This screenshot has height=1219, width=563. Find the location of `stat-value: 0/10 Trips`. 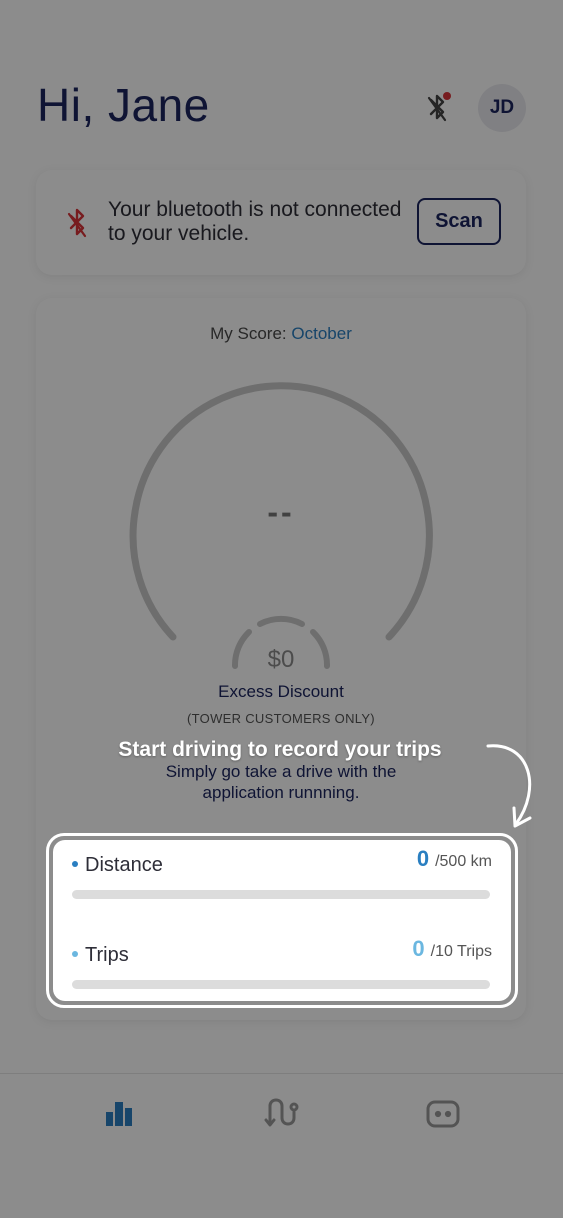

stat-value: 0/10 Trips is located at coordinates (452, 948).